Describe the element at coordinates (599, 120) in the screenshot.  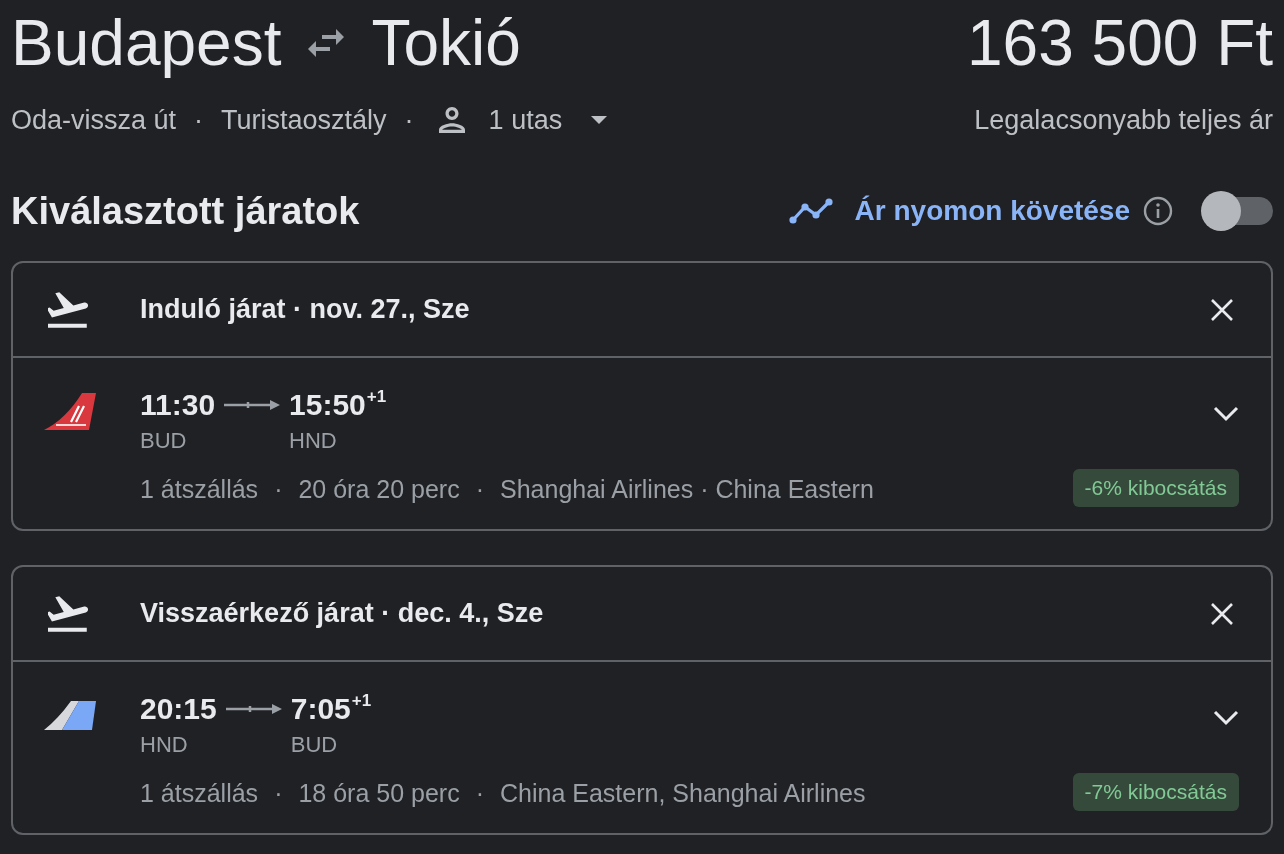
I see `caret-icon` at that location.